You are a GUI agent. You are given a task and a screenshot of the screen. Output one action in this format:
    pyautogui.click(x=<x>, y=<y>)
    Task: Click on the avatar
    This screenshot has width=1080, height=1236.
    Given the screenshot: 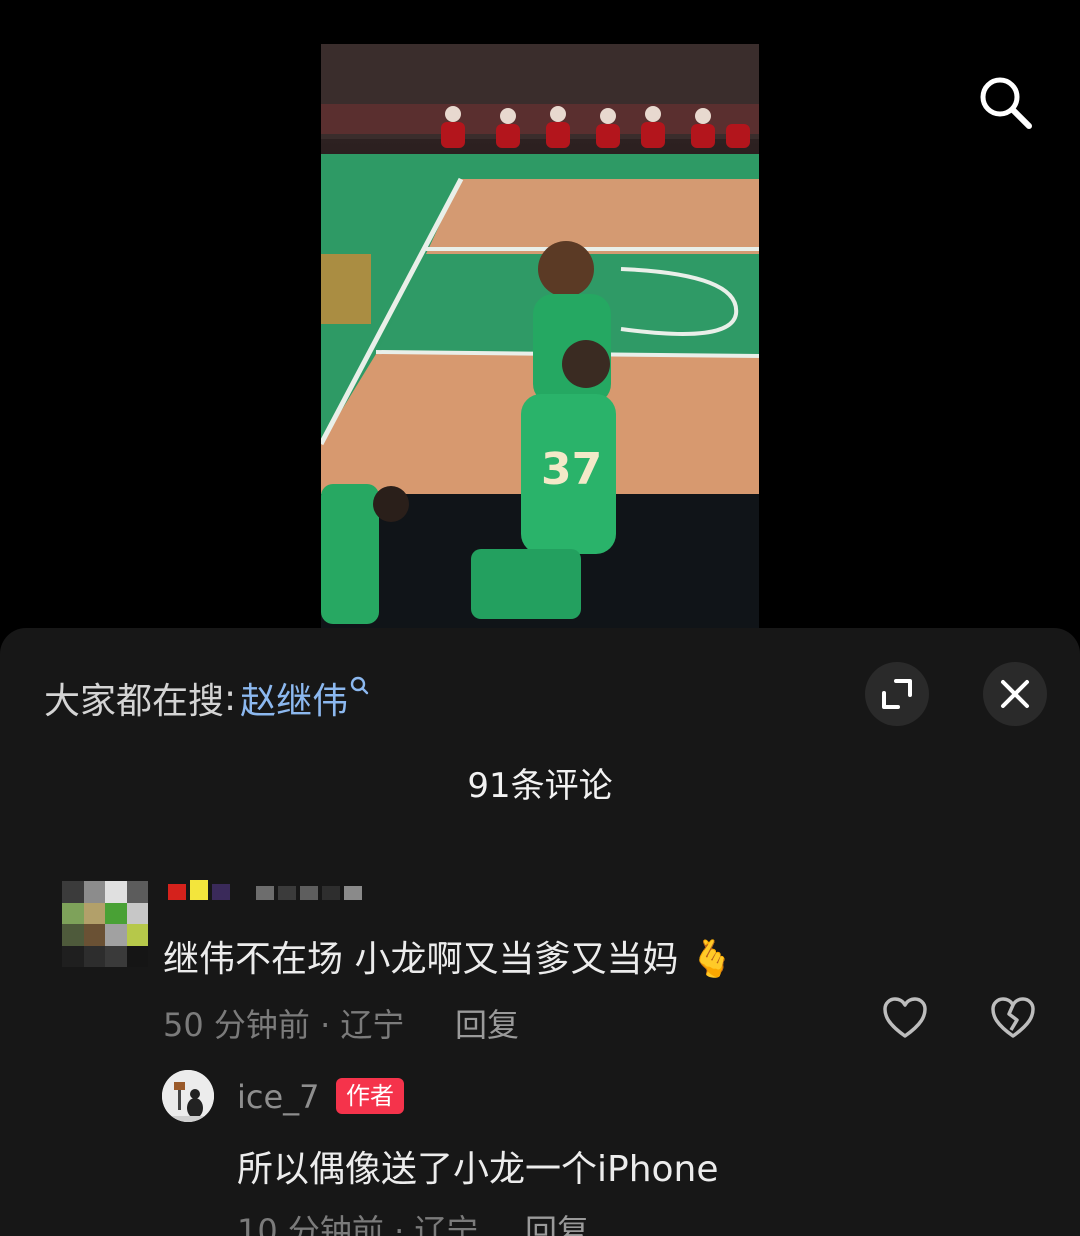 What is the action you would take?
    pyautogui.click(x=105, y=924)
    